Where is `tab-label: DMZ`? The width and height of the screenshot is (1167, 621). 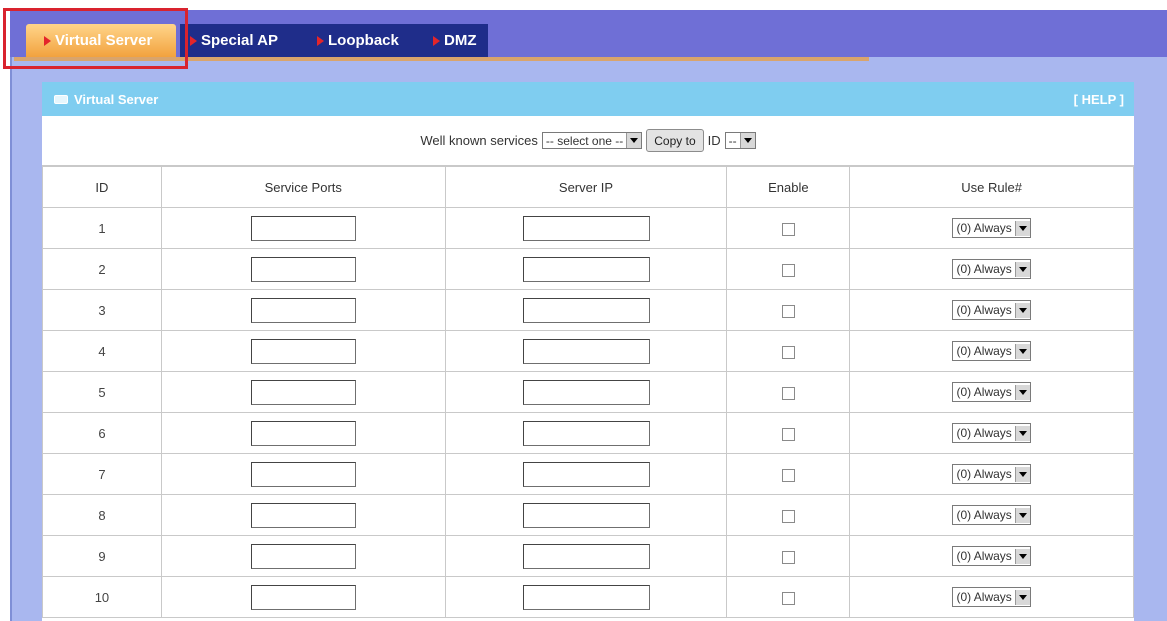
tab-label: DMZ is located at coordinates (460, 40).